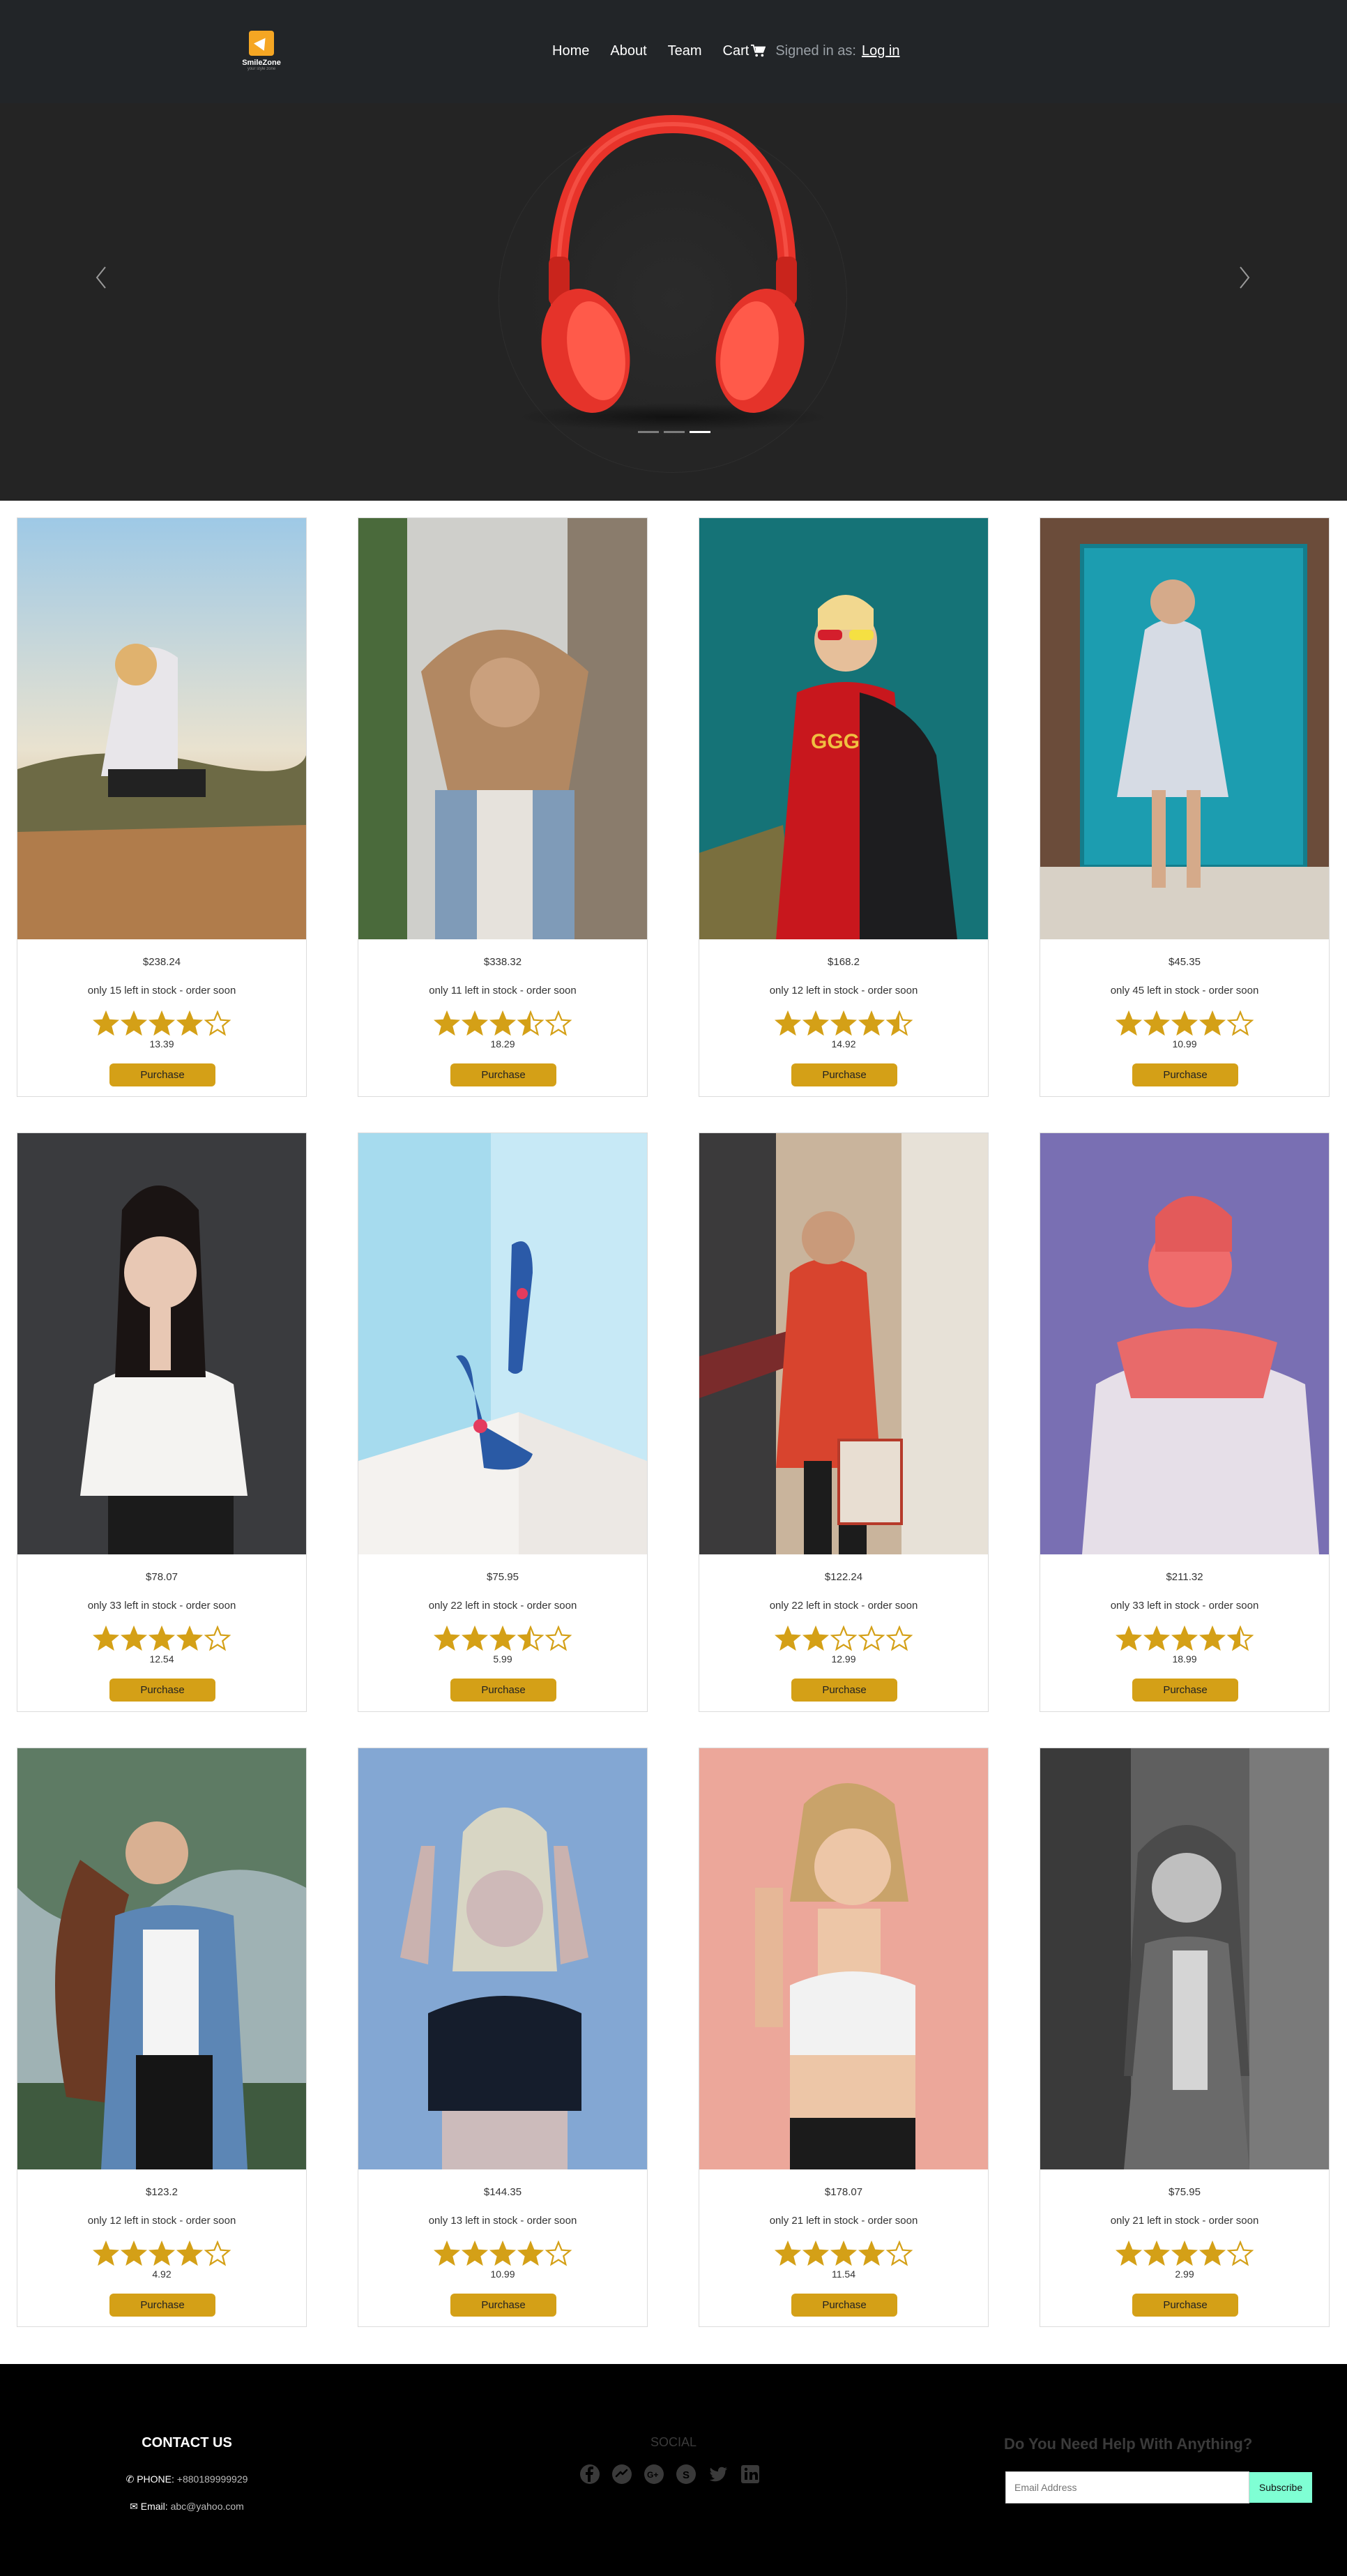 The image size is (1347, 2576). Describe the element at coordinates (1184, 991) in the screenshot. I see `product-stock: only 45 left in stock - order soon` at that location.